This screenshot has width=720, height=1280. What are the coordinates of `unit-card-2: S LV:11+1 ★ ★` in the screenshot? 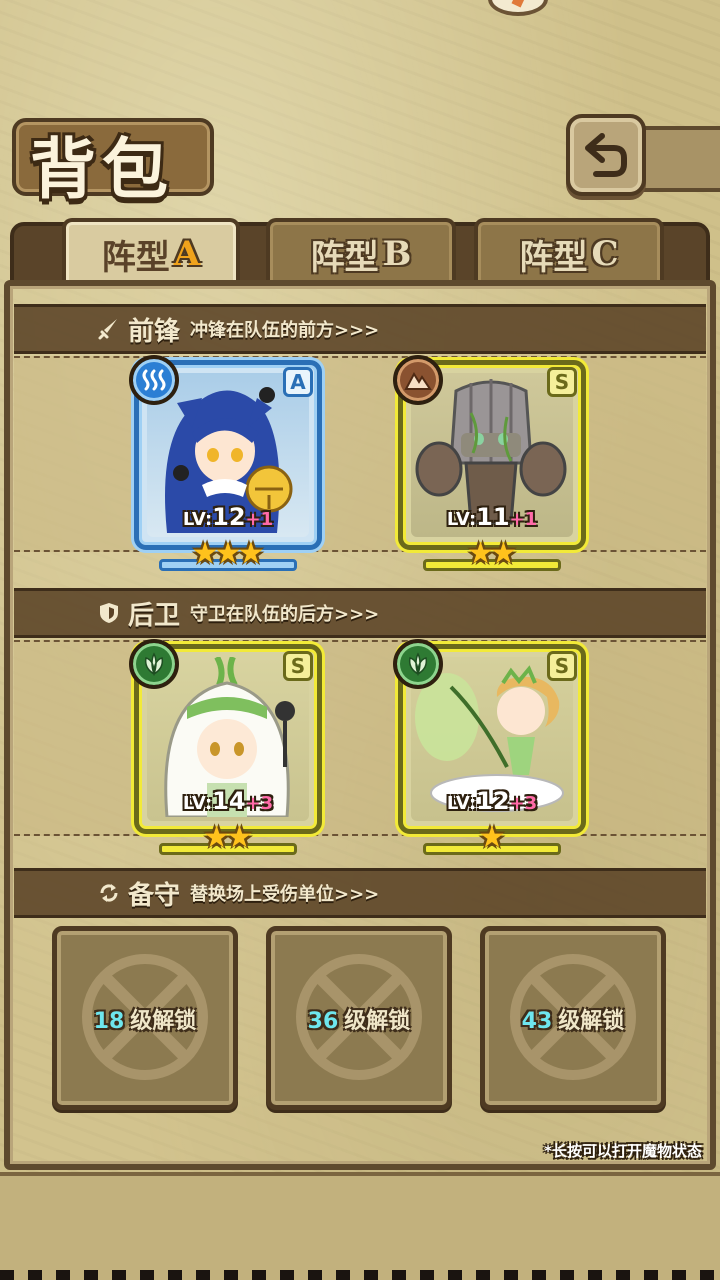 It's located at (489, 463).